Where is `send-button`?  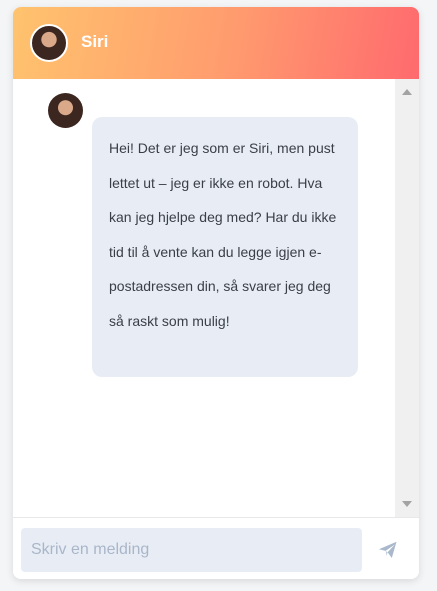 send-button is located at coordinates (388, 550).